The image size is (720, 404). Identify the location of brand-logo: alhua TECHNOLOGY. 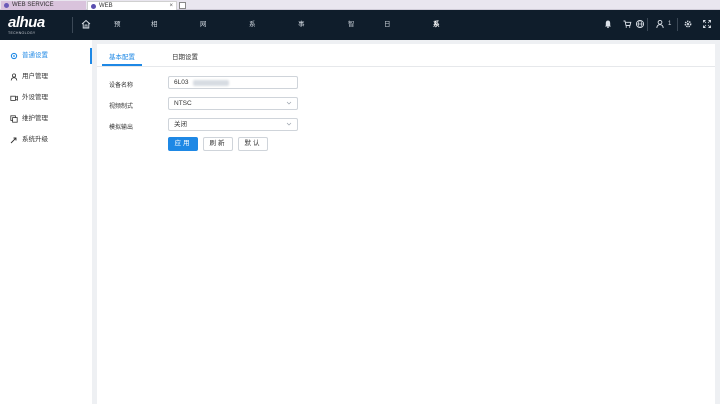
(26, 25).